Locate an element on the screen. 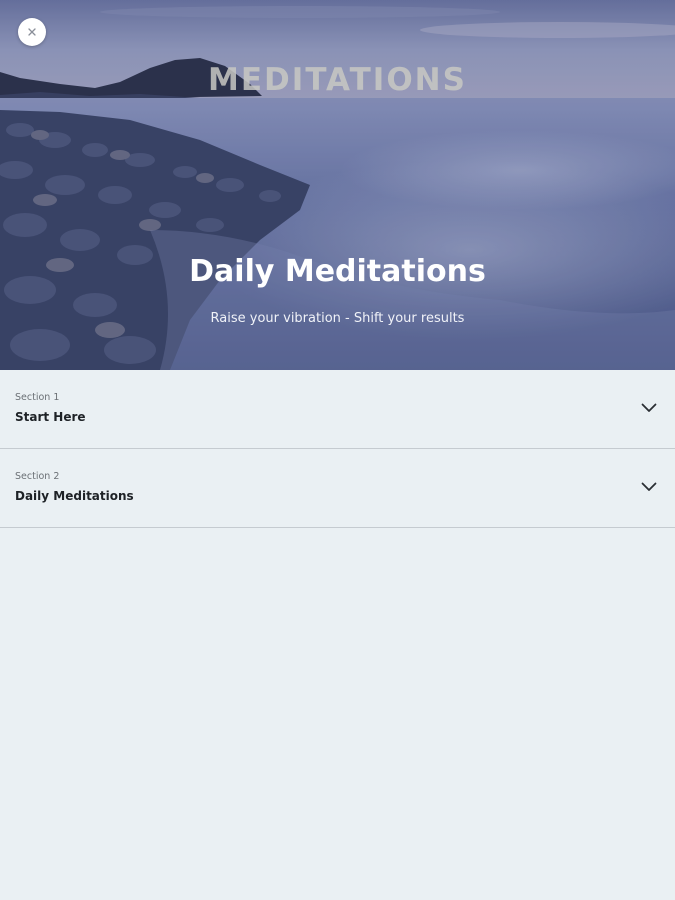 The image size is (675, 900). page-title: Daily Meditations is located at coordinates (337, 271).